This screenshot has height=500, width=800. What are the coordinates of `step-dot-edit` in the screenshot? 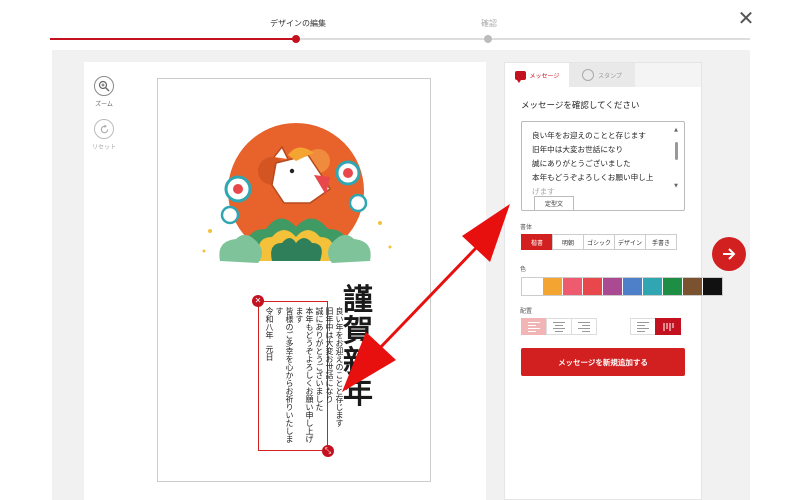 It's located at (296, 39).